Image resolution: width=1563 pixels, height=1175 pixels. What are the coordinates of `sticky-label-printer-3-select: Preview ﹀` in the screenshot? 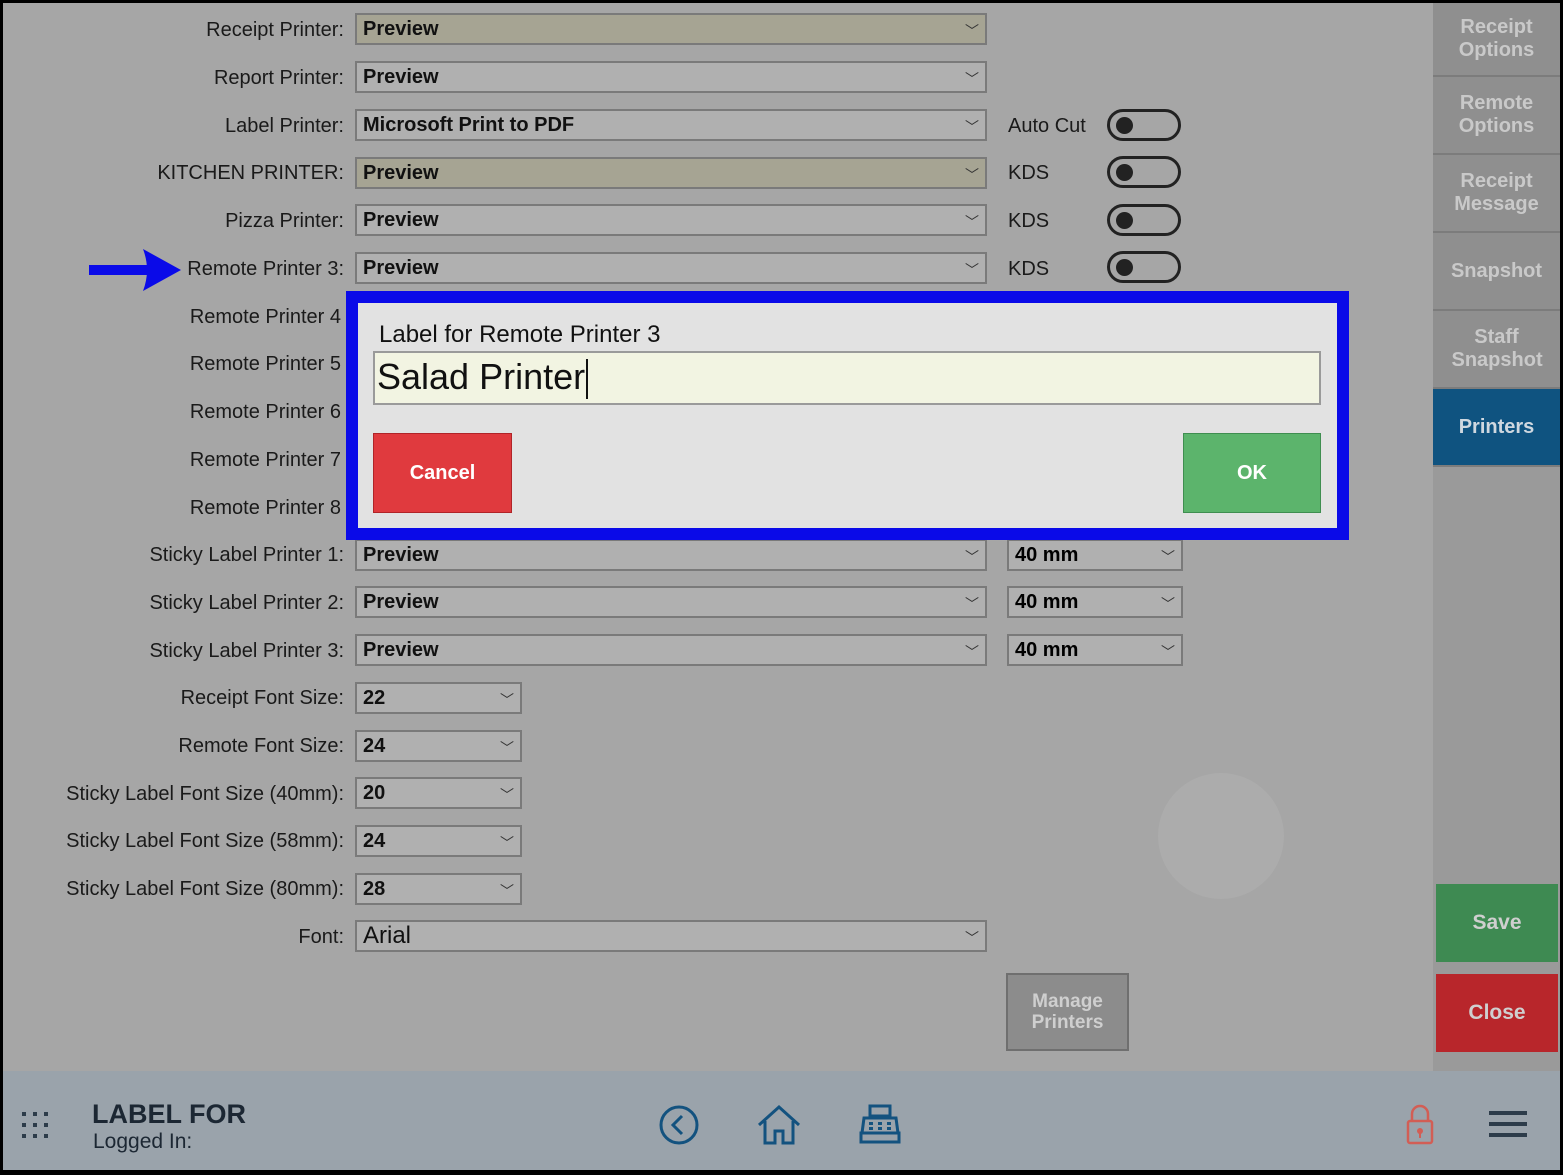 It's located at (671, 650).